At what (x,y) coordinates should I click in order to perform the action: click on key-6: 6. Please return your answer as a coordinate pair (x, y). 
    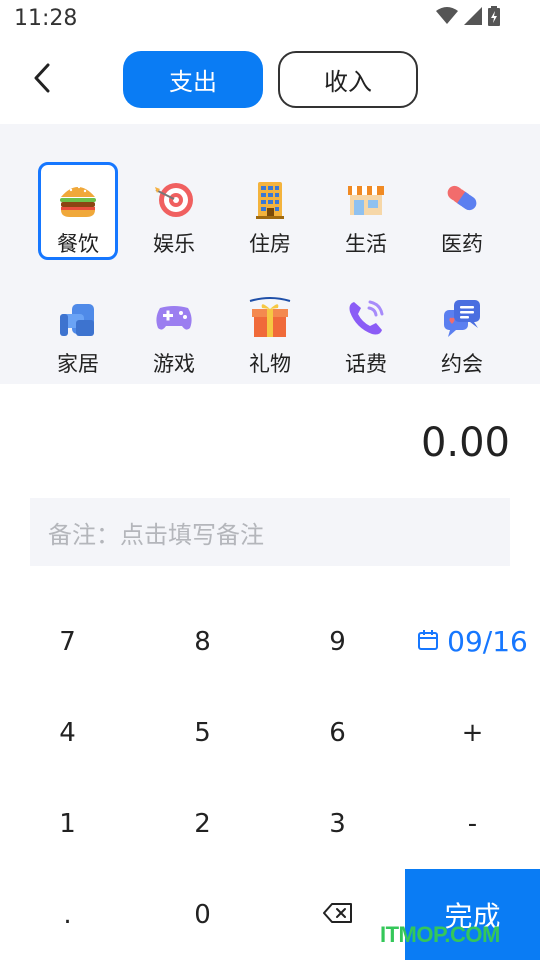
    Looking at the image, I should click on (337, 732).